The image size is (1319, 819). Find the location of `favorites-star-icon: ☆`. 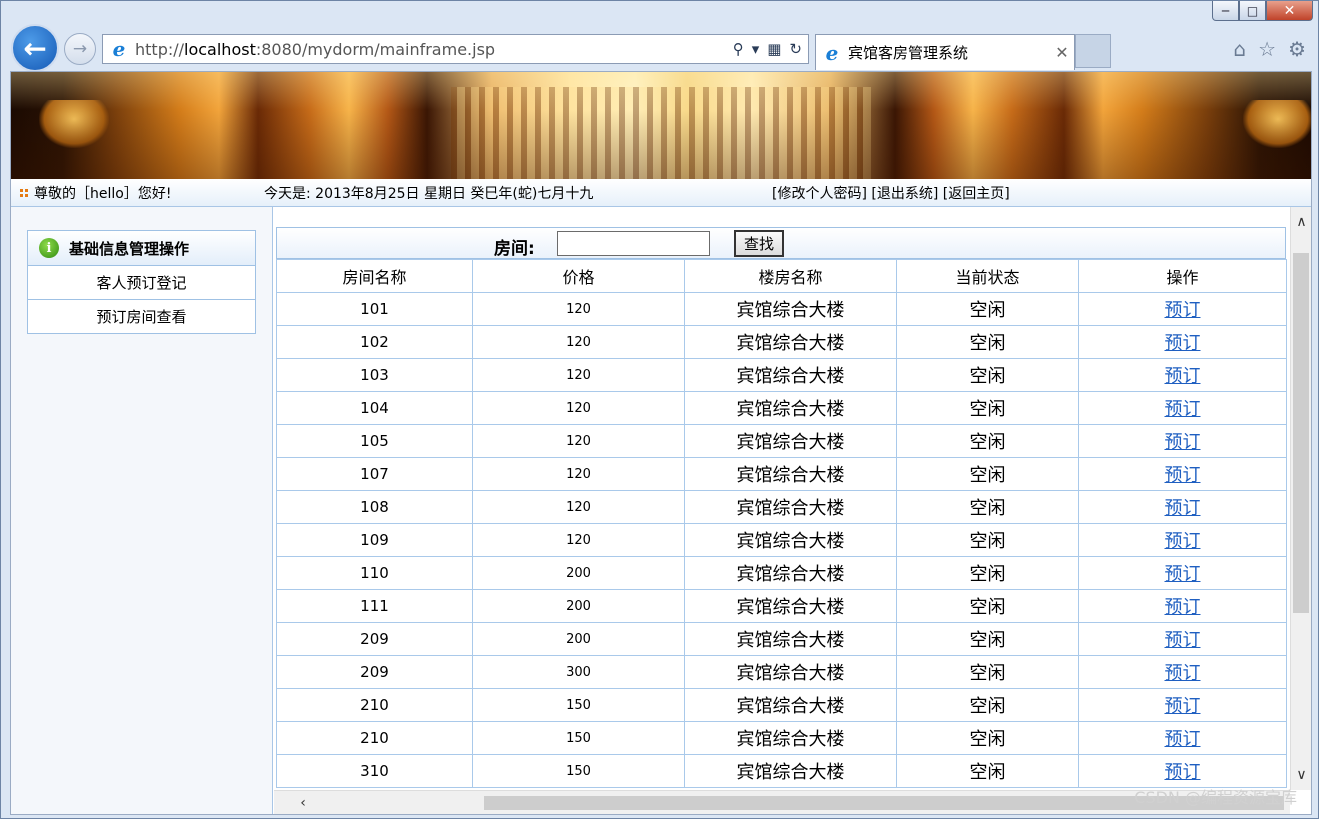

favorites-star-icon: ☆ is located at coordinates (1267, 49).